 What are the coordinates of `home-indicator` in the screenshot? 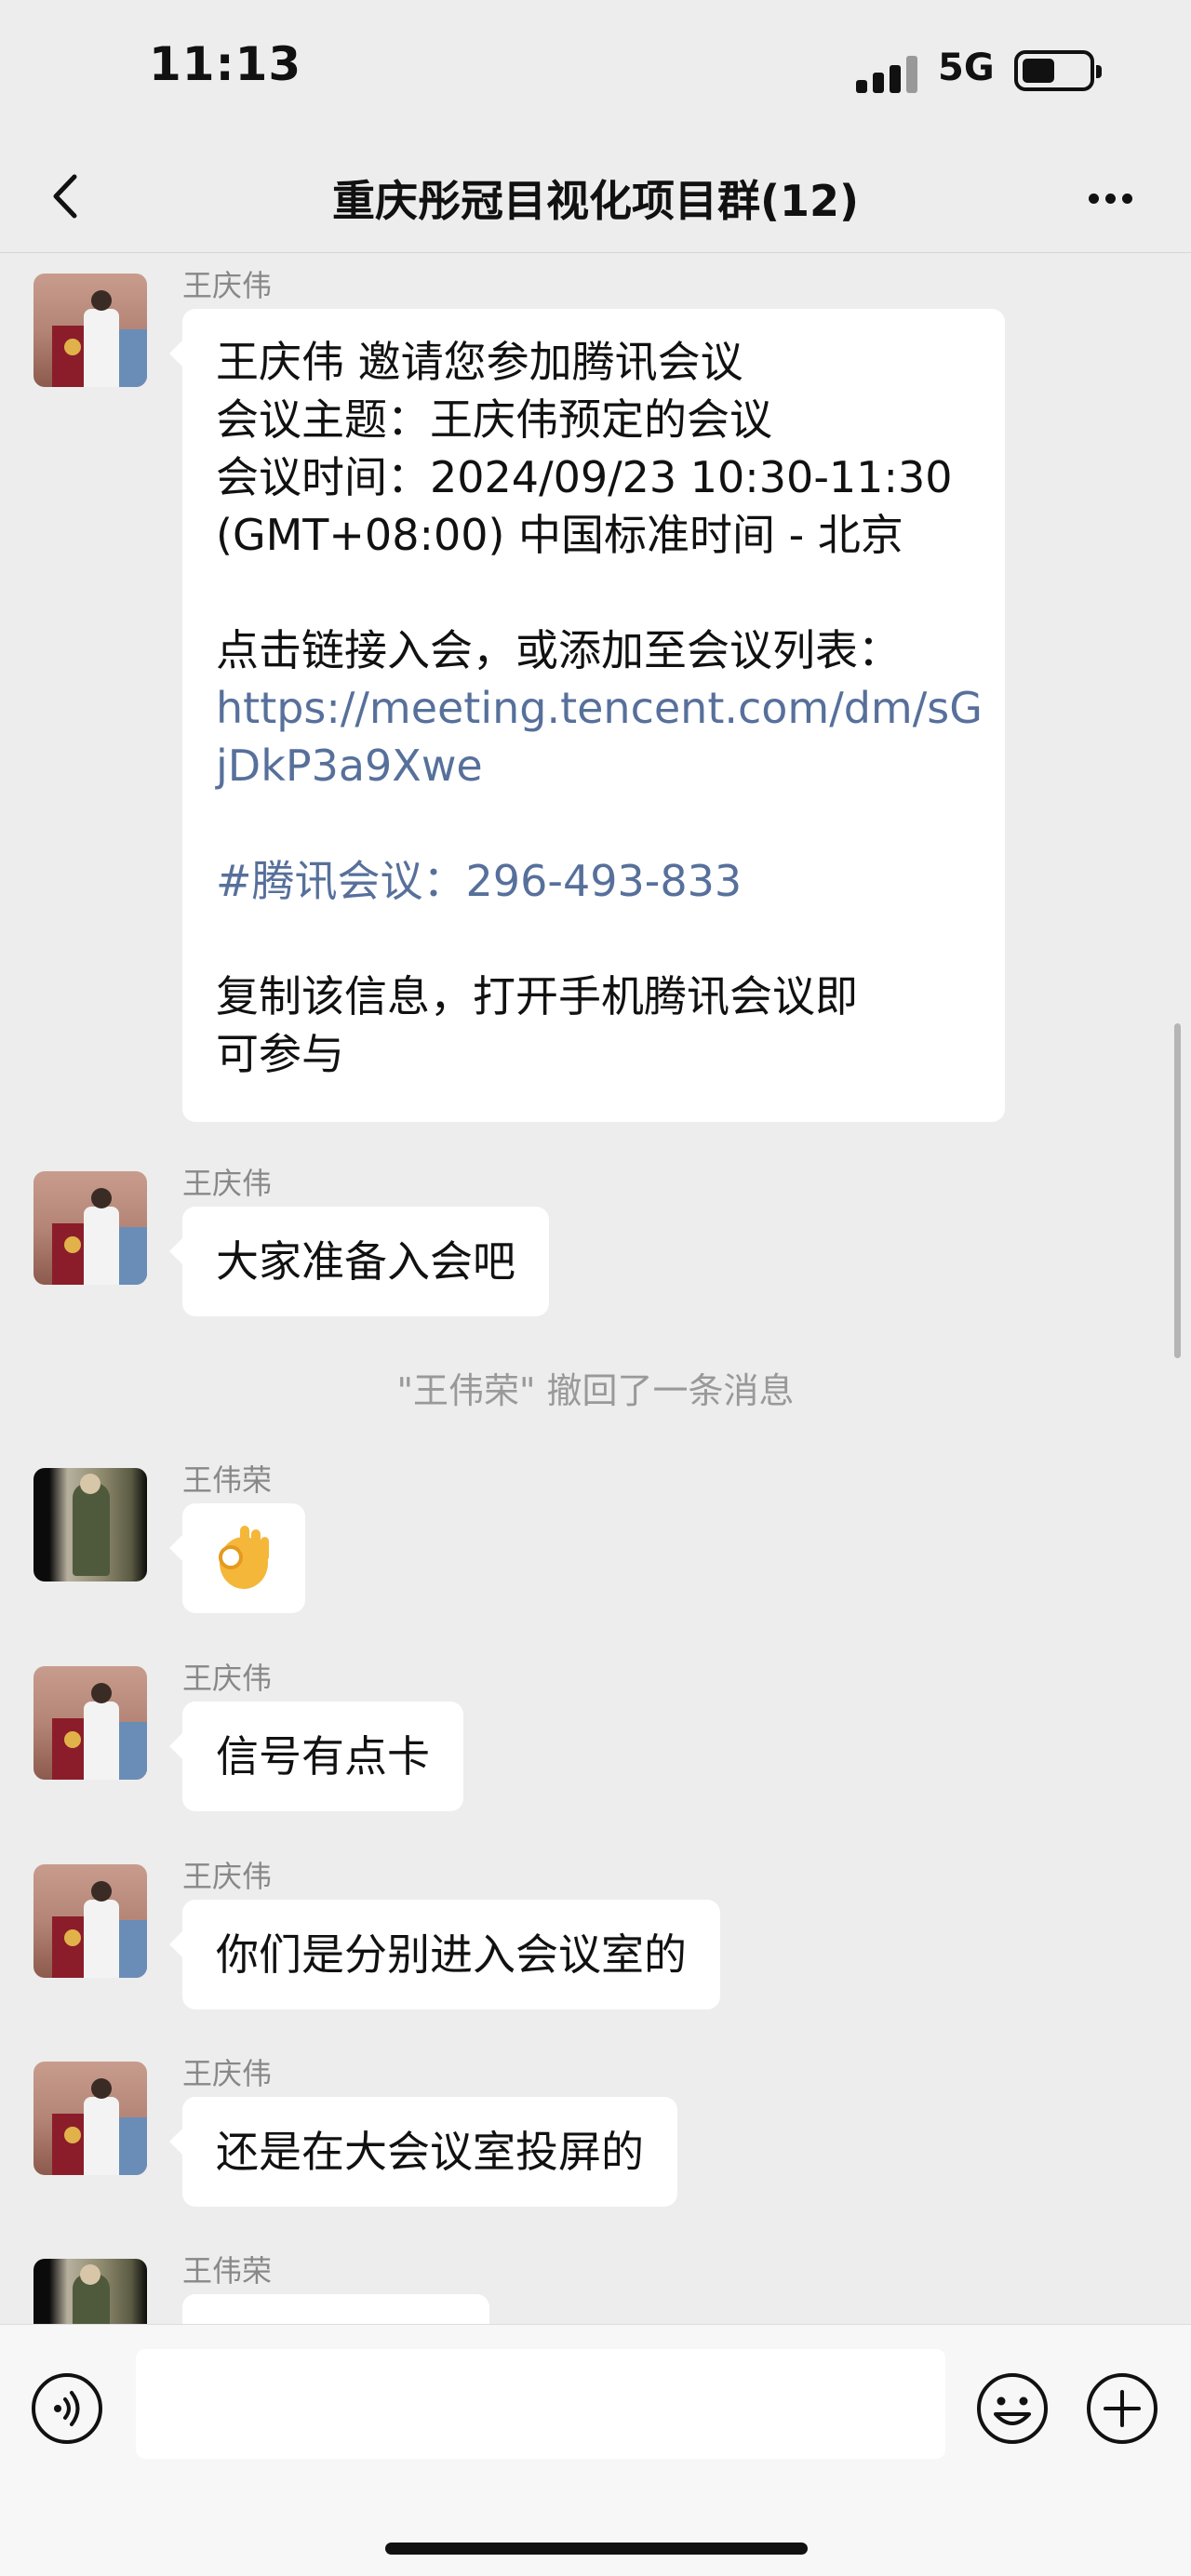 It's located at (596, 2549).